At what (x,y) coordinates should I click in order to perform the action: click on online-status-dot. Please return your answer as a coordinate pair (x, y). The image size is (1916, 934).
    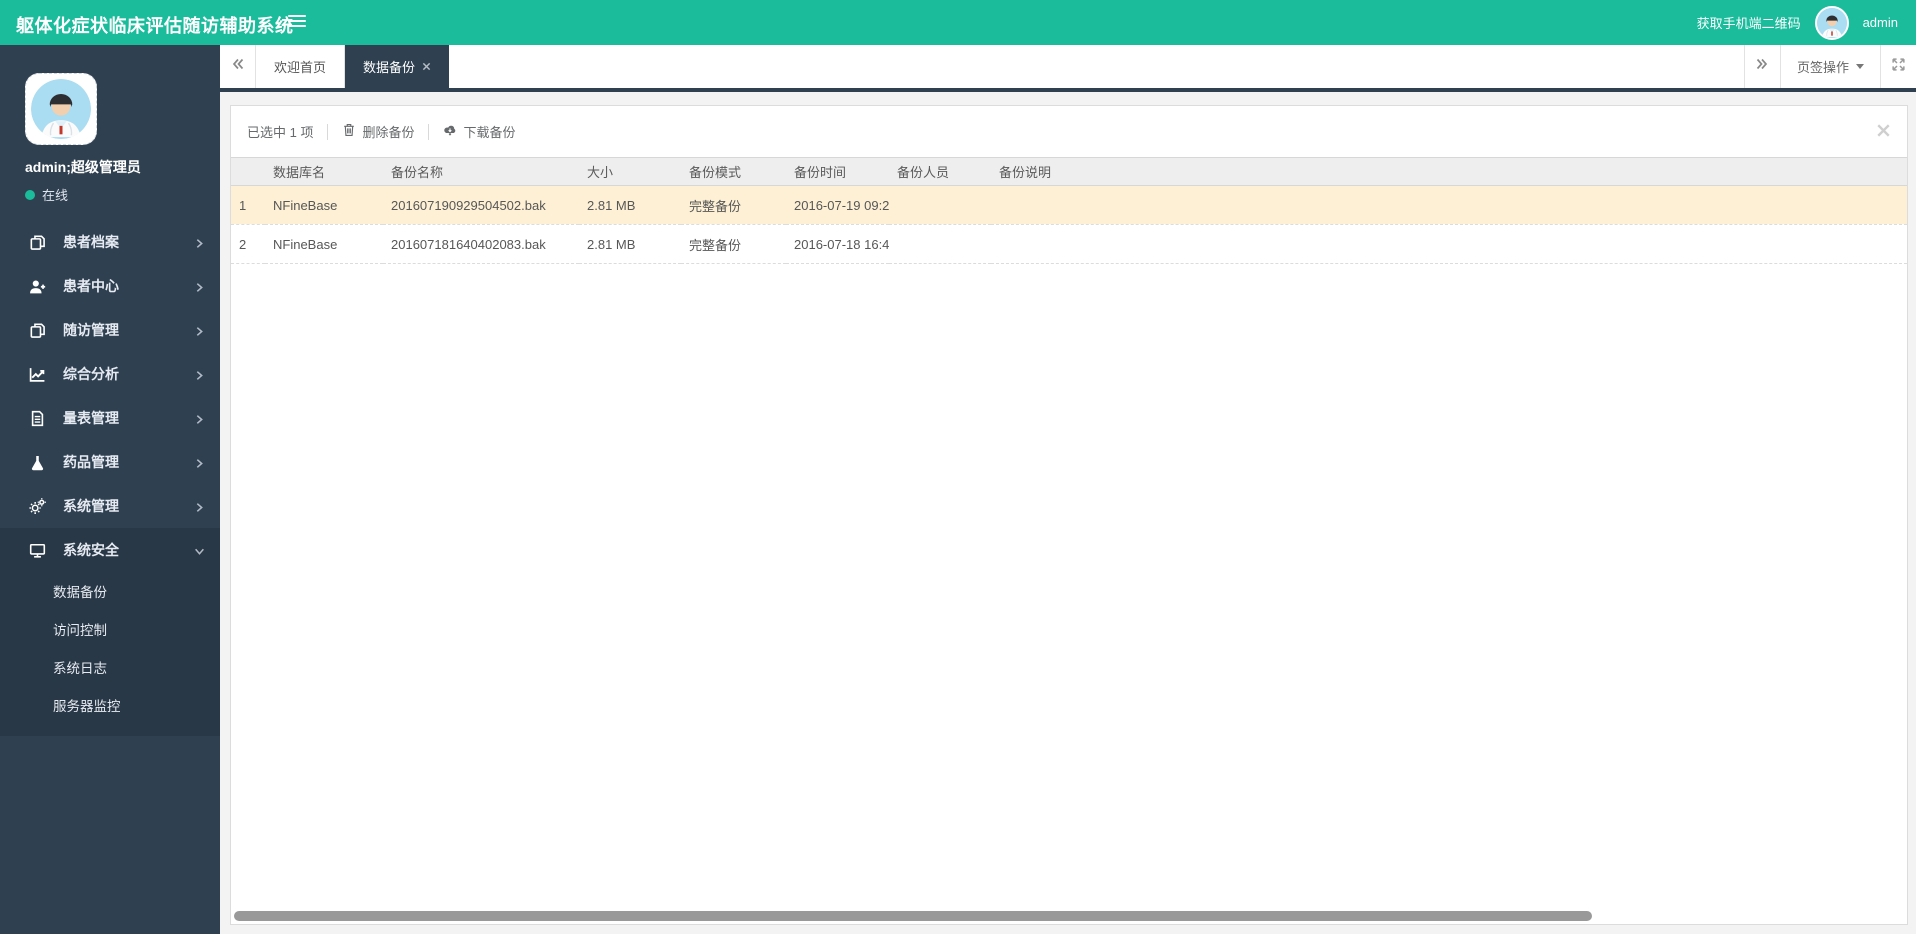
    Looking at the image, I should click on (30, 194).